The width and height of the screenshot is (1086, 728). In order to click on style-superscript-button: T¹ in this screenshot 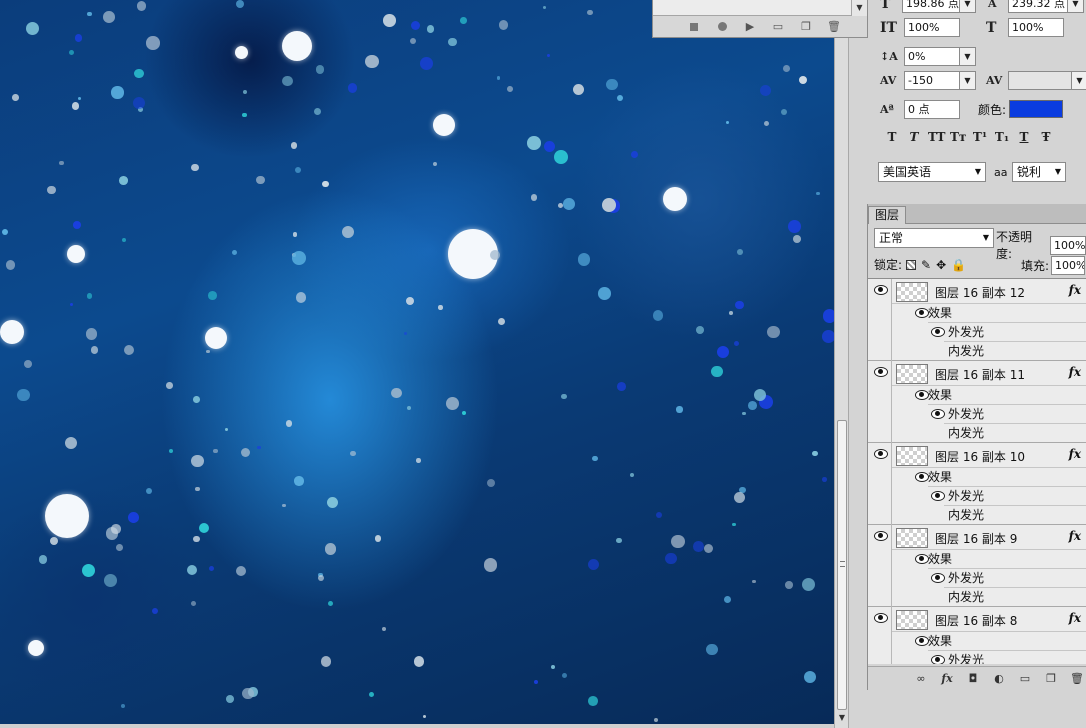, I will do `click(980, 137)`.